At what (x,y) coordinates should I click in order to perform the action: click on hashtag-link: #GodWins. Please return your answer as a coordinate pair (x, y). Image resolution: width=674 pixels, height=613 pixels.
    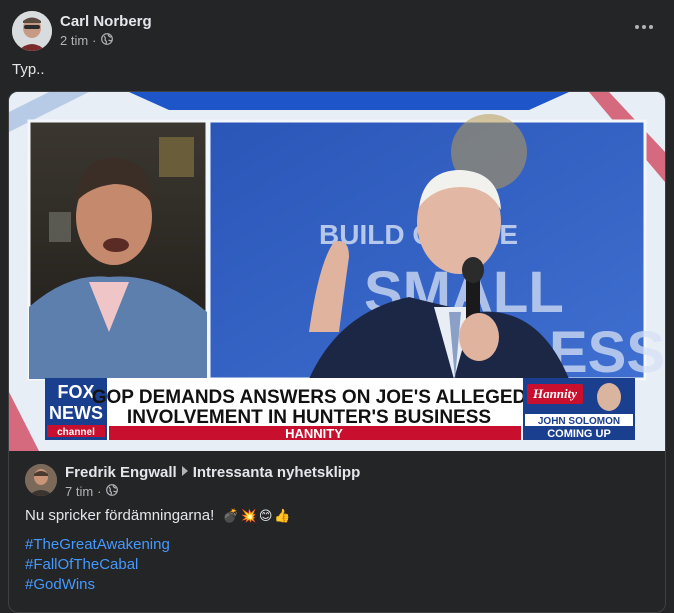
    Looking at the image, I should click on (97, 585).